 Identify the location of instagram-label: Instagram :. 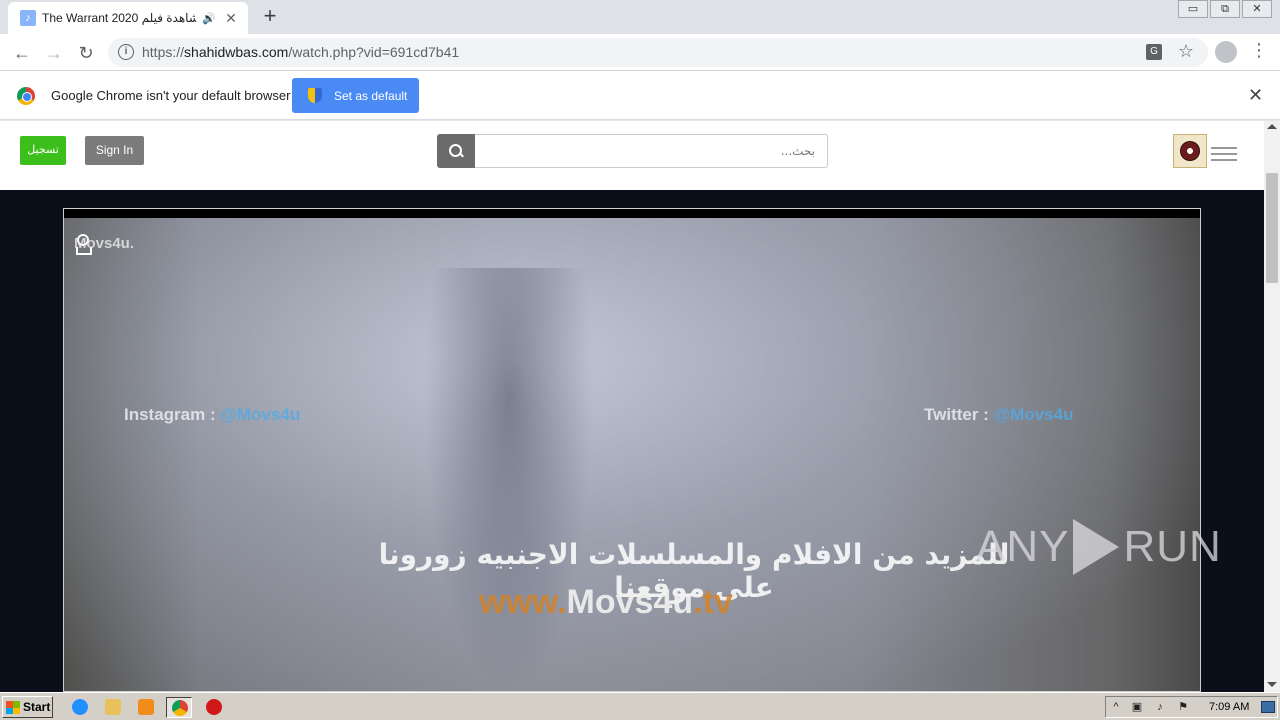
(170, 414).